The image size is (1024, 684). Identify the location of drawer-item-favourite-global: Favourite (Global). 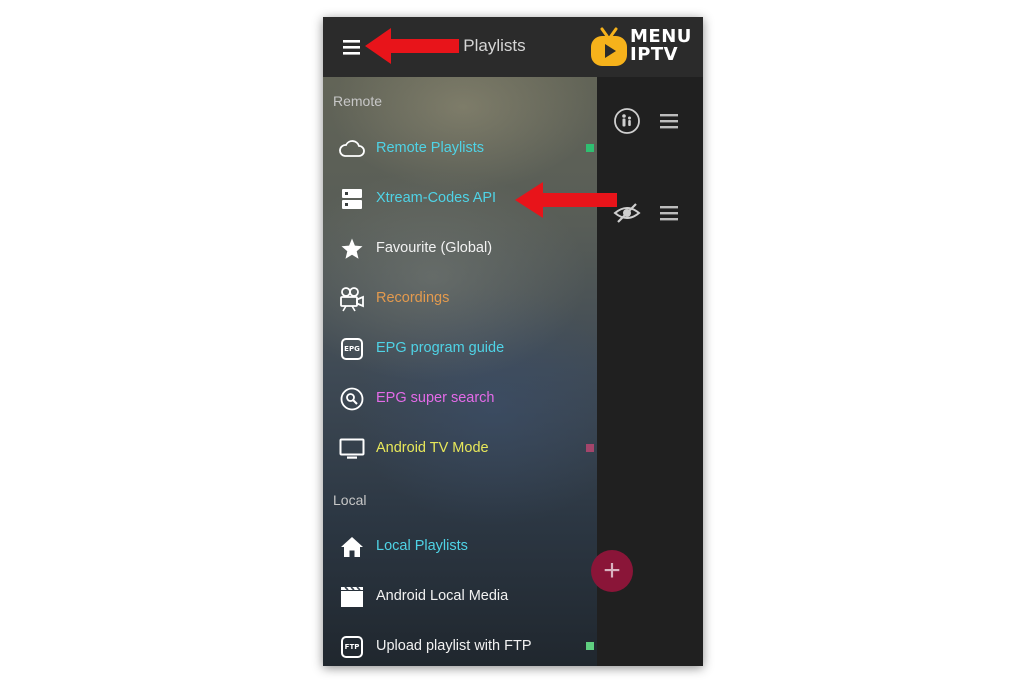
(460, 249).